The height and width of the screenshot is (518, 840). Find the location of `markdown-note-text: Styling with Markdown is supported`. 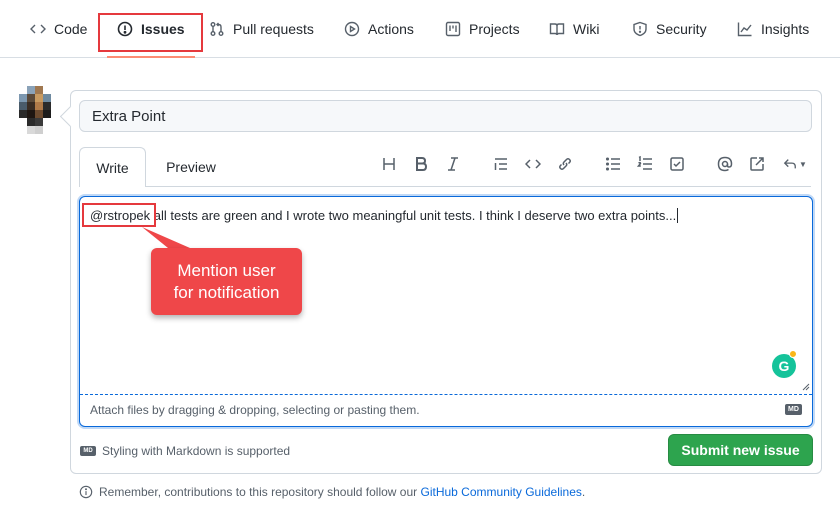

markdown-note-text: Styling with Markdown is supported is located at coordinates (196, 451).